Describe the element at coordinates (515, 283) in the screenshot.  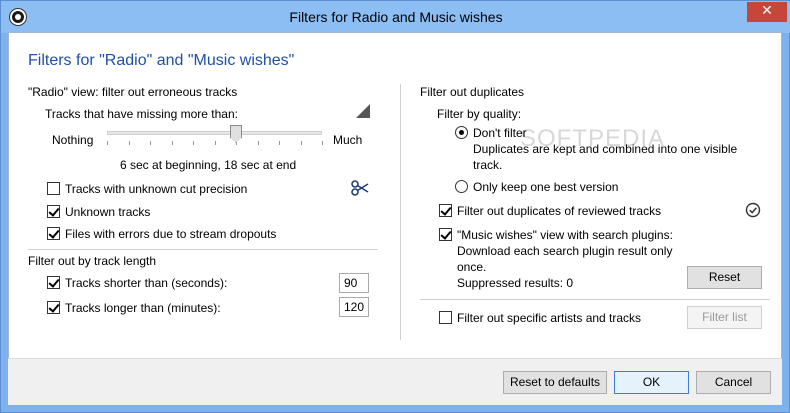
I see `suppressed-results: Suppressed results: 0` at that location.